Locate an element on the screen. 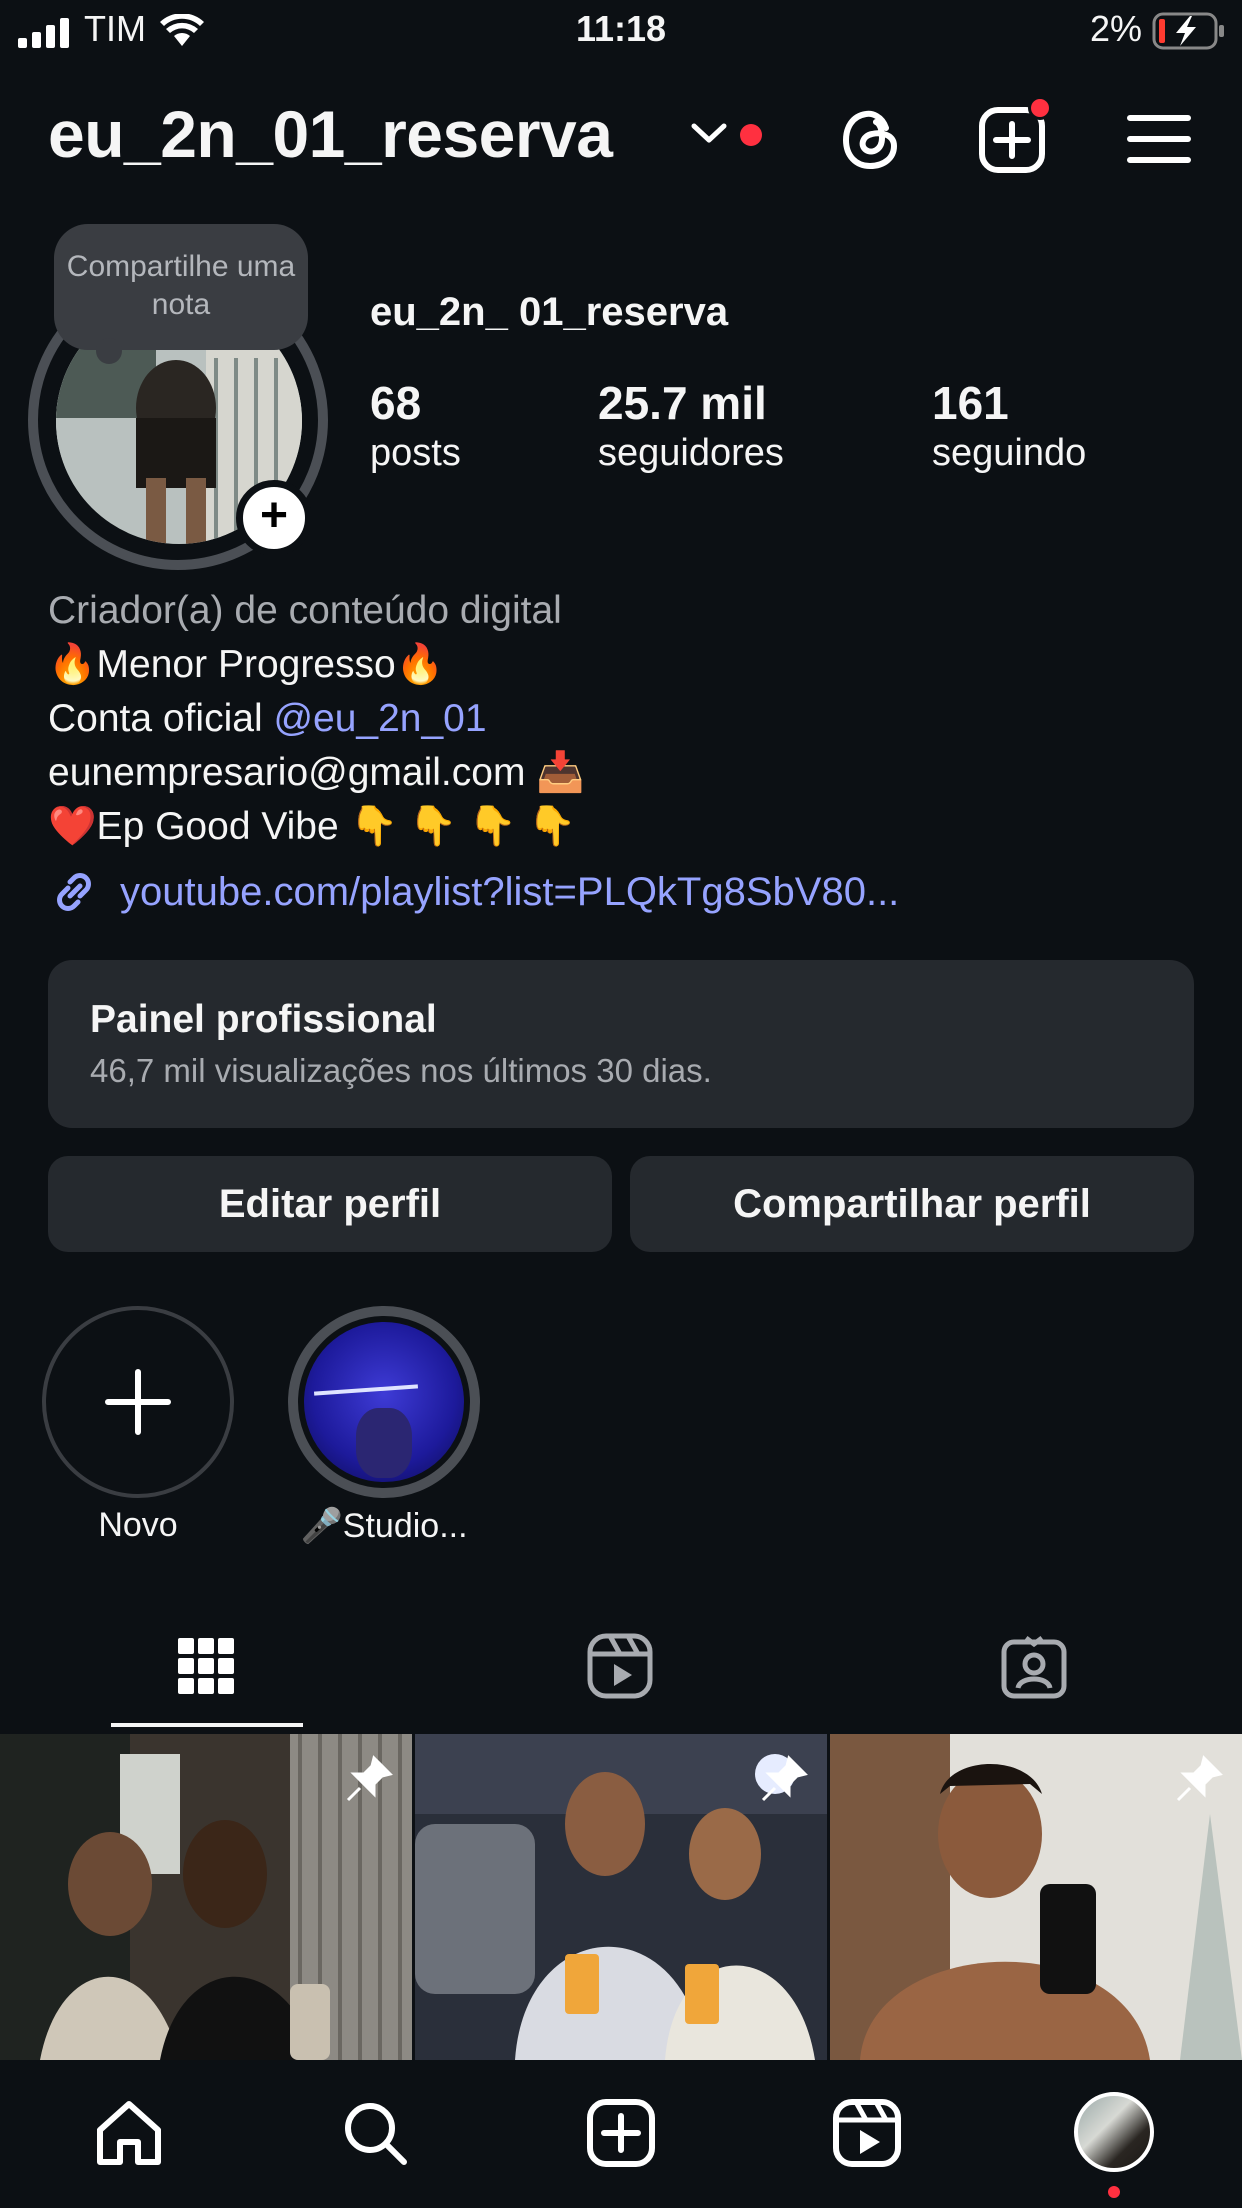  highlight-studio is located at coordinates (384, 1402).